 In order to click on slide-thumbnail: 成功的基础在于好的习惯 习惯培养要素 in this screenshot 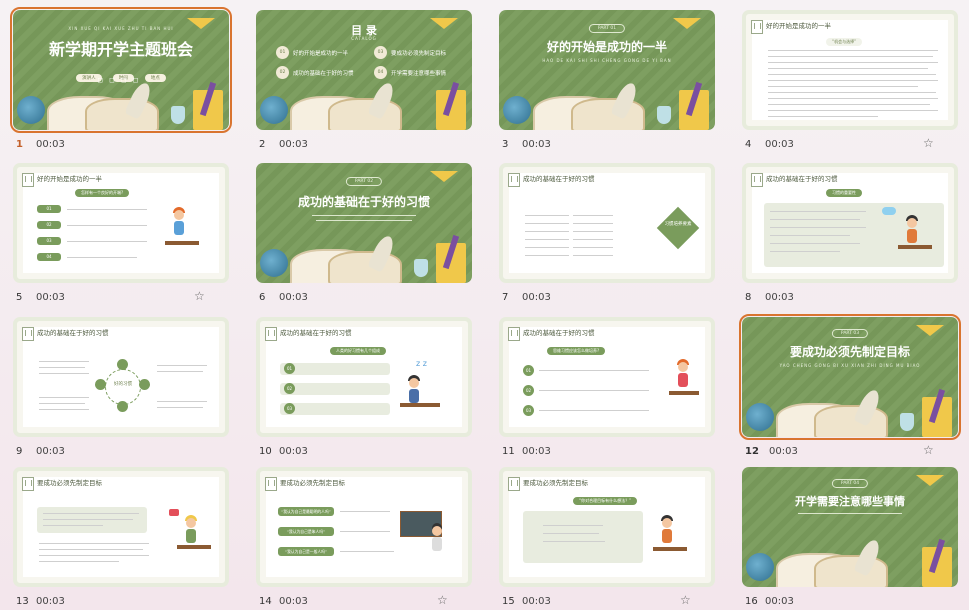, I will do `click(607, 223)`.